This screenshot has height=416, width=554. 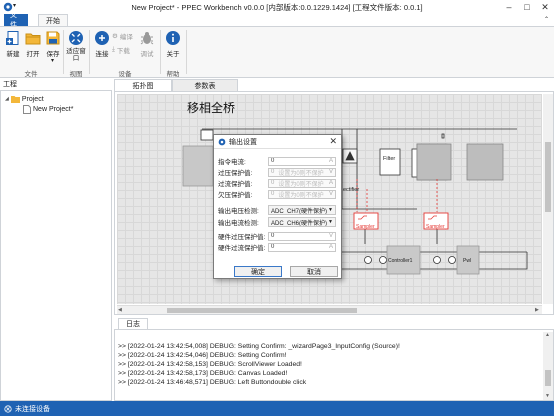 I want to click on collapse-ribbon-icon: ⌃, so click(x=546, y=19).